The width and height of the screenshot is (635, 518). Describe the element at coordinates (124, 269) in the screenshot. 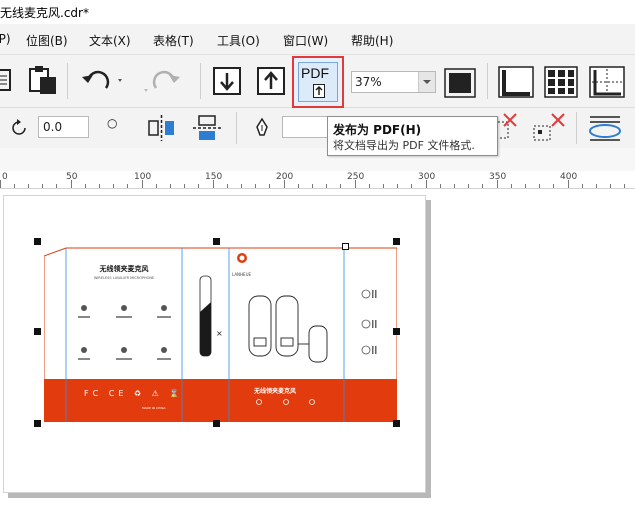

I see `artwork-title: 无线领夹麦克风` at that location.